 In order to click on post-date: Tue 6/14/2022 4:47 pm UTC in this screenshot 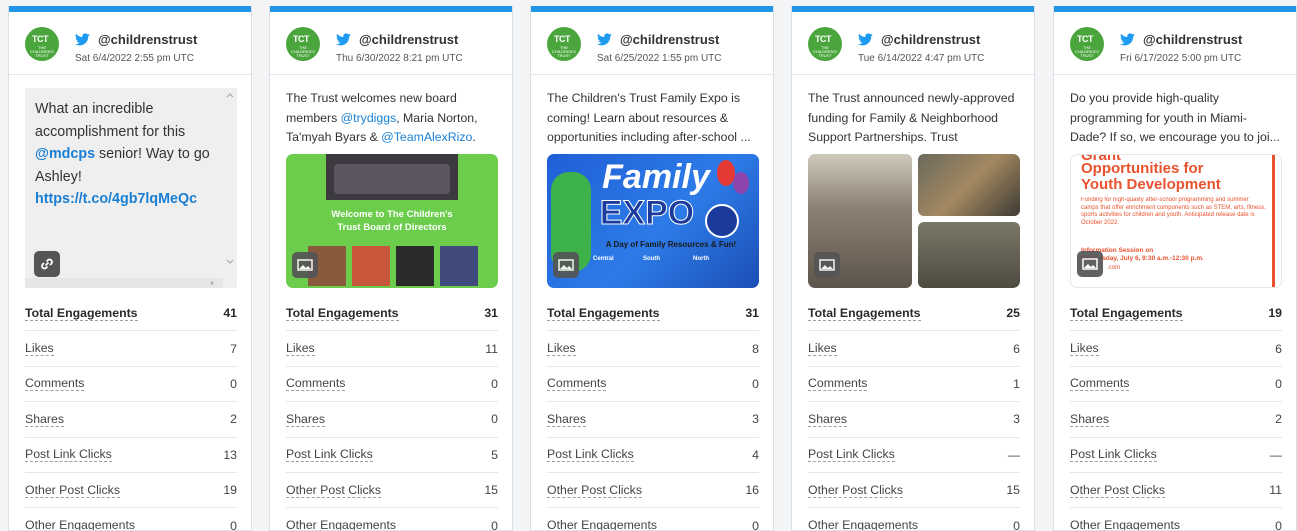, I will do `click(921, 58)`.